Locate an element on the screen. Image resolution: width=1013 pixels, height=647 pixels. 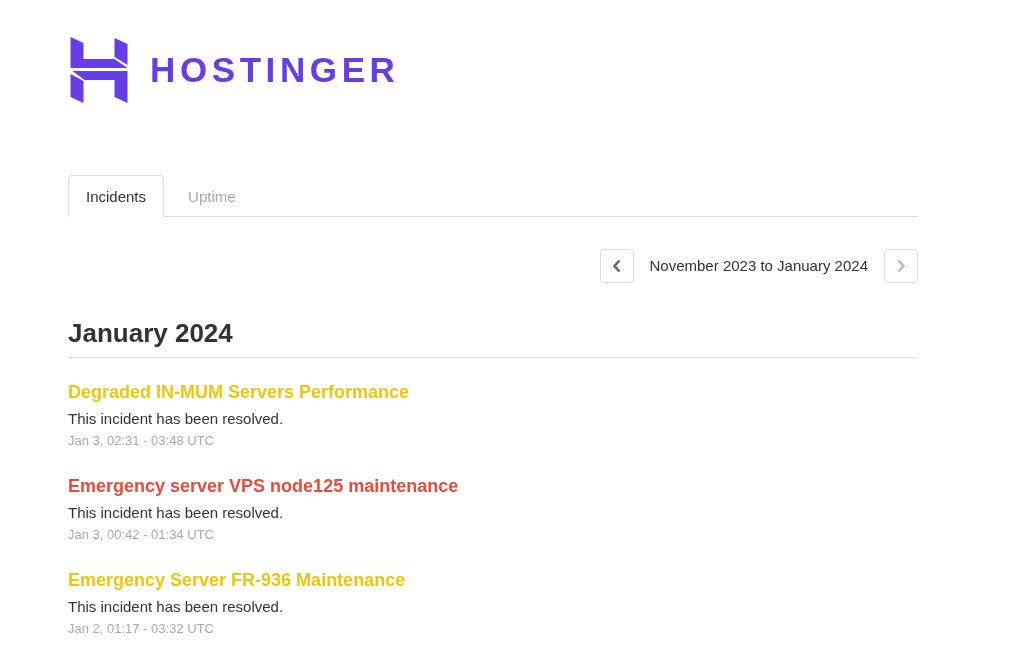
incident-time: Jan 2, 01:17 - 03:32 UTC is located at coordinates (141, 629).